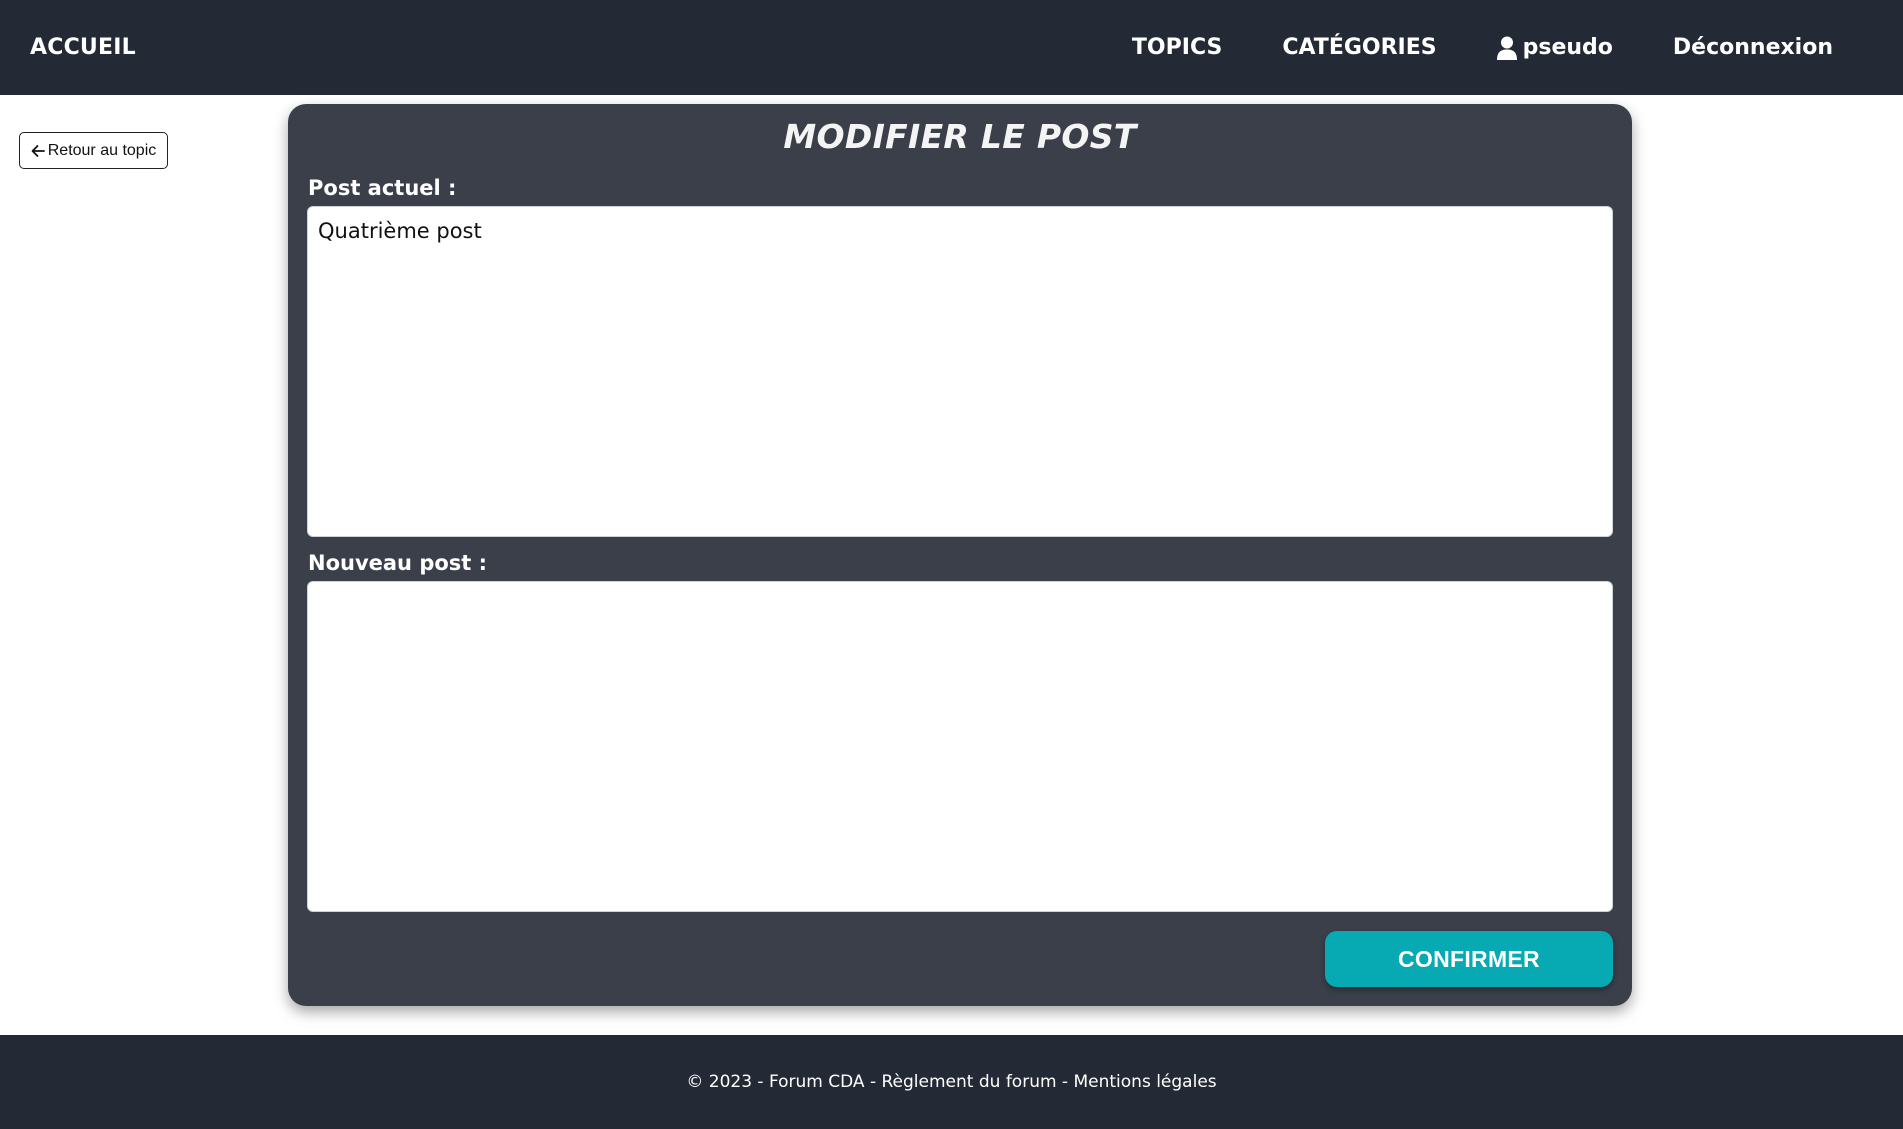 The width and height of the screenshot is (1903, 1129). I want to click on footer-legal-link: Mentions légales, so click(1144, 1082).